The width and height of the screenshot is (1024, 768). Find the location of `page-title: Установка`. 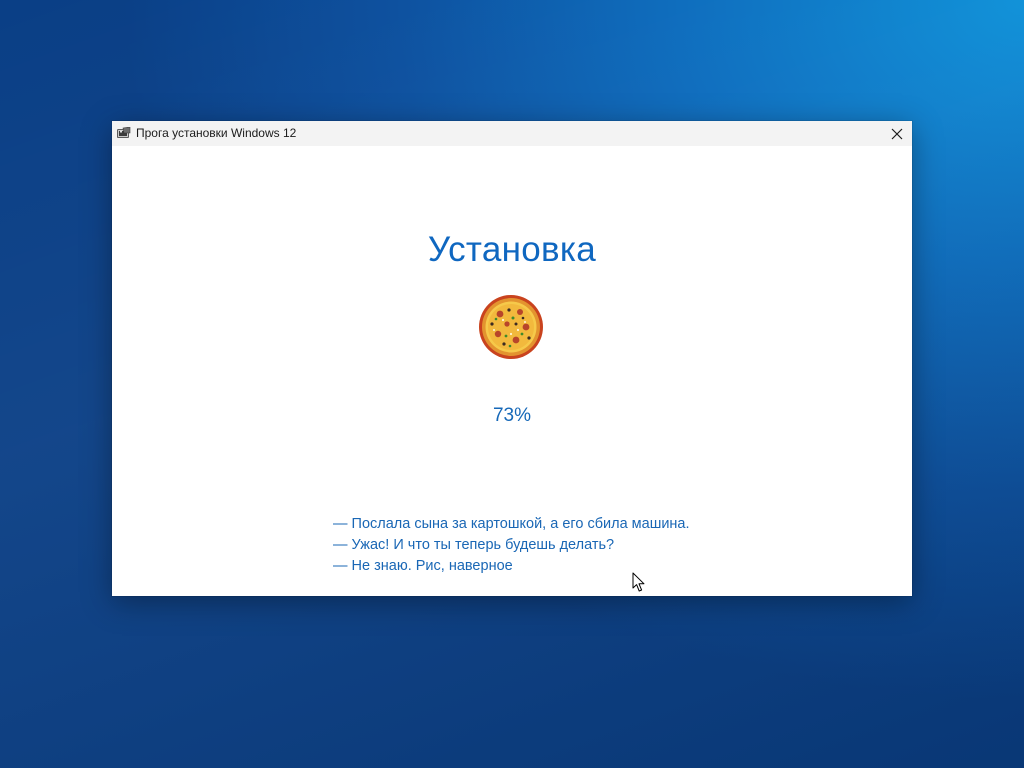

page-title: Установка is located at coordinates (512, 249).